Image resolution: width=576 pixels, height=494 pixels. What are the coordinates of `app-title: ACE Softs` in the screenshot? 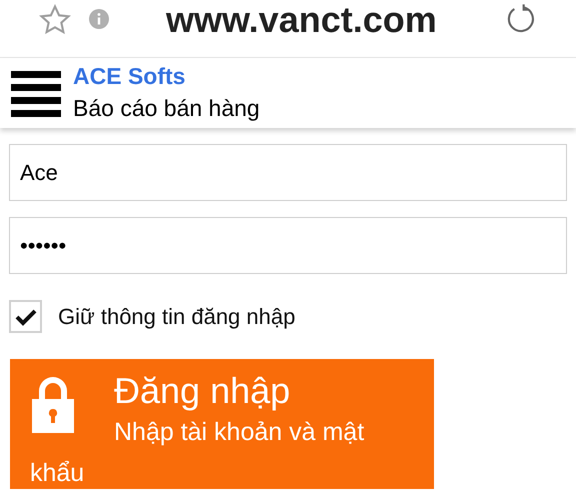 It's located at (129, 76).